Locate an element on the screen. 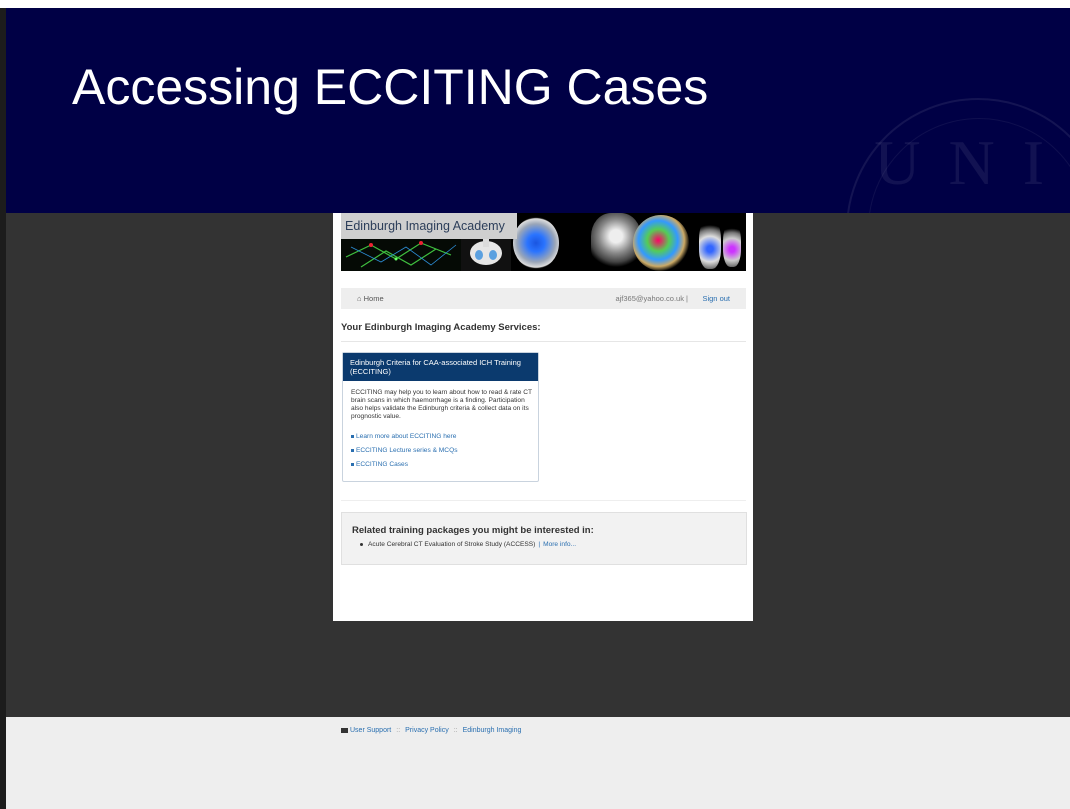 This screenshot has width=1070, height=809. edinburgh-imaging-link: Edinburgh Imaging is located at coordinates (492, 730).